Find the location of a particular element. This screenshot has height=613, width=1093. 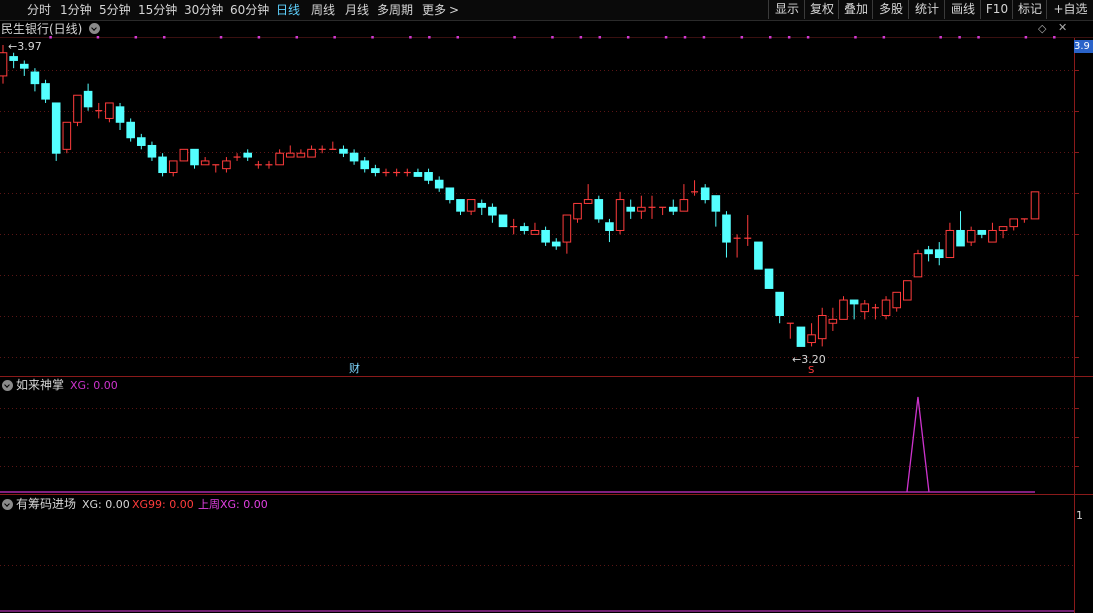

dropdown-circle-icon is located at coordinates (94, 28).